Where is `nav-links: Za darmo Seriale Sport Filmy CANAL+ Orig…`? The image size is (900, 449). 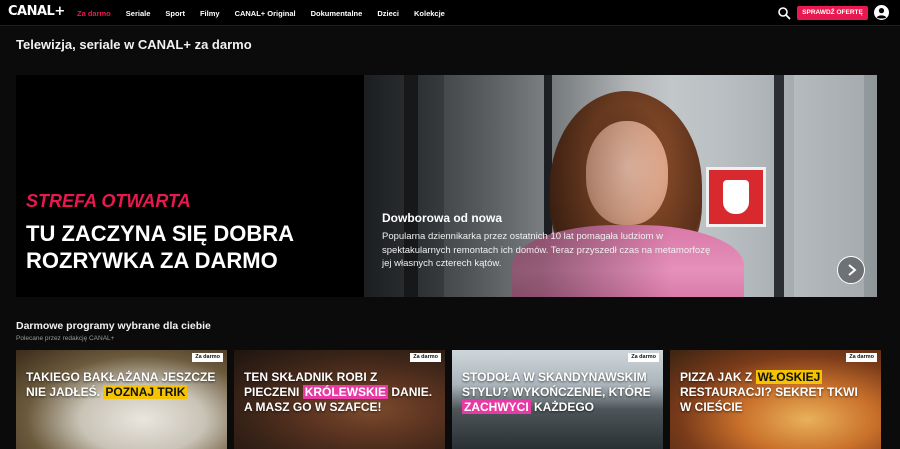 nav-links: Za darmo Seriale Sport Filmy CANAL+ Orig… is located at coordinates (268, 13).